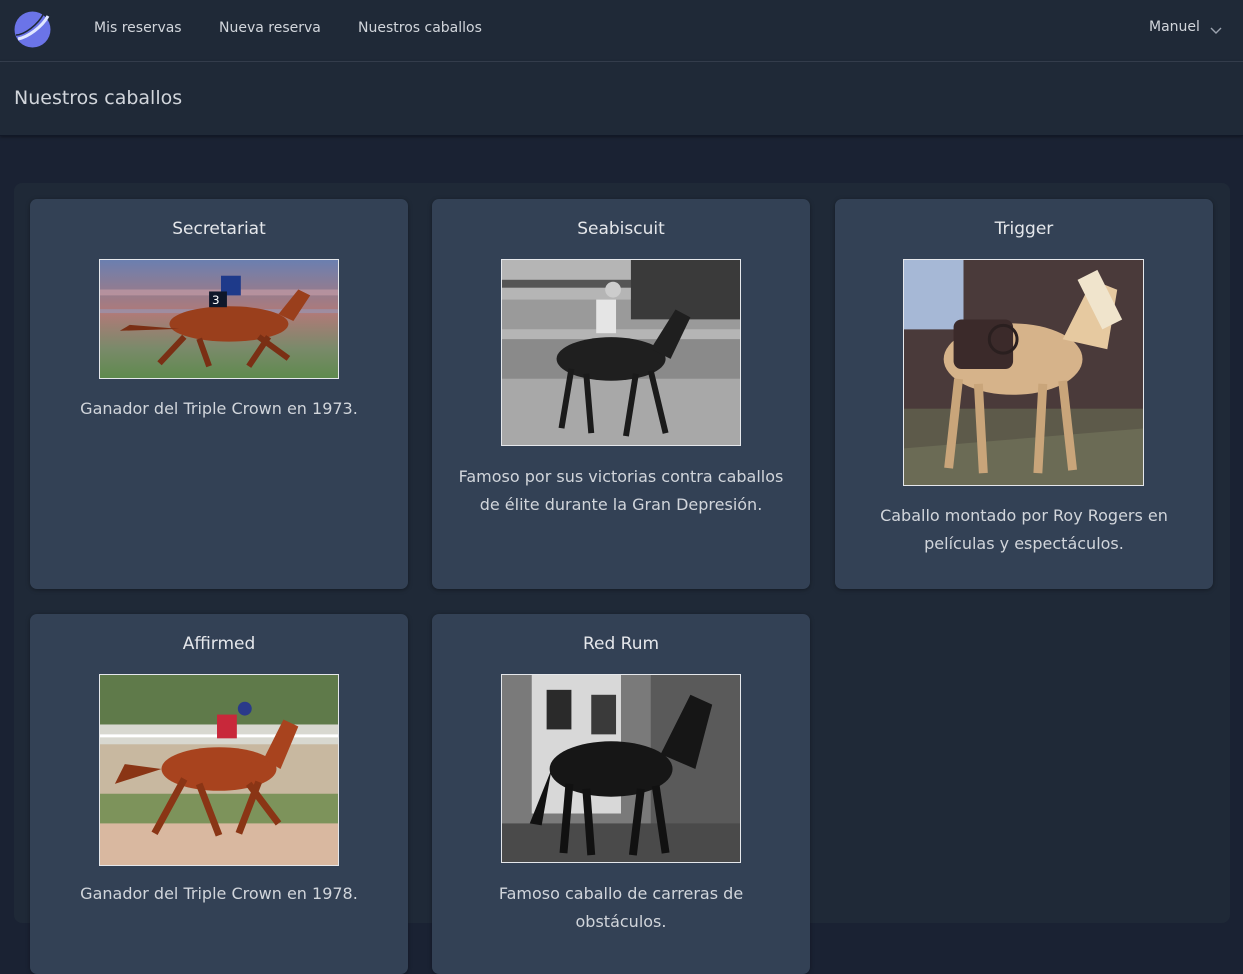  I want to click on horse-name: Affirmed, so click(219, 644).